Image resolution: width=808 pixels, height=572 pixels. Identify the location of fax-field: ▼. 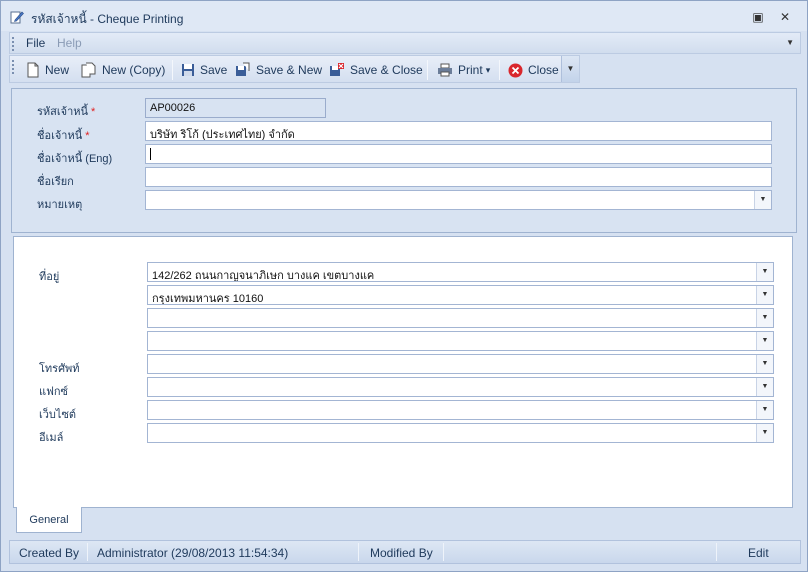
(460, 387).